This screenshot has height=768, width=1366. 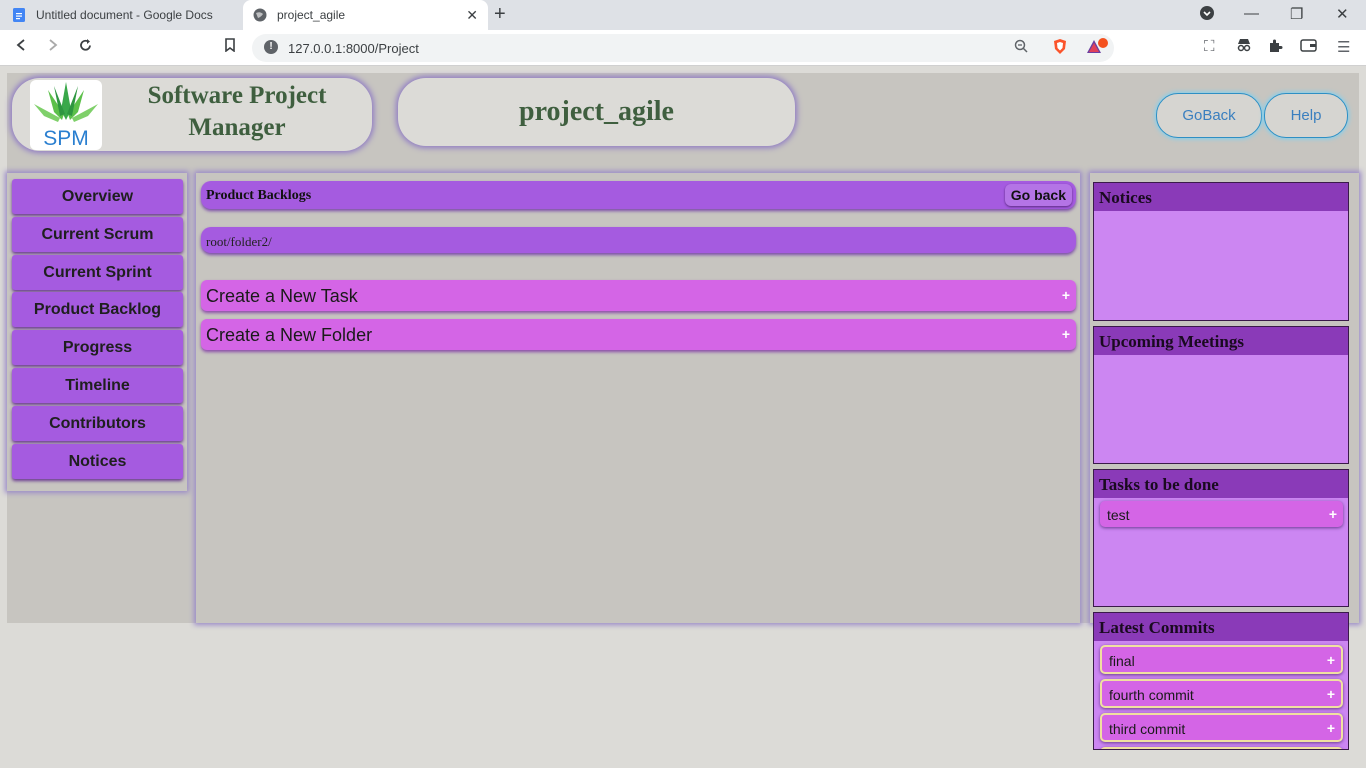 What do you see at coordinates (1342, 14) in the screenshot?
I see `close-window-icon: ✕` at bounding box center [1342, 14].